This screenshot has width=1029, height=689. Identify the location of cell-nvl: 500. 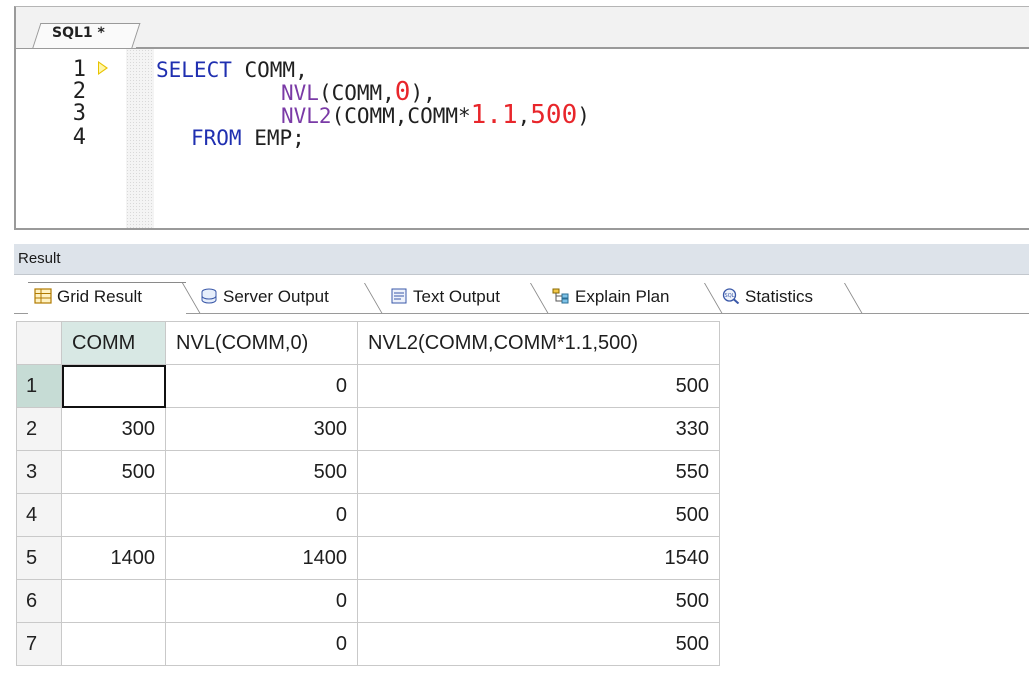
(261, 472).